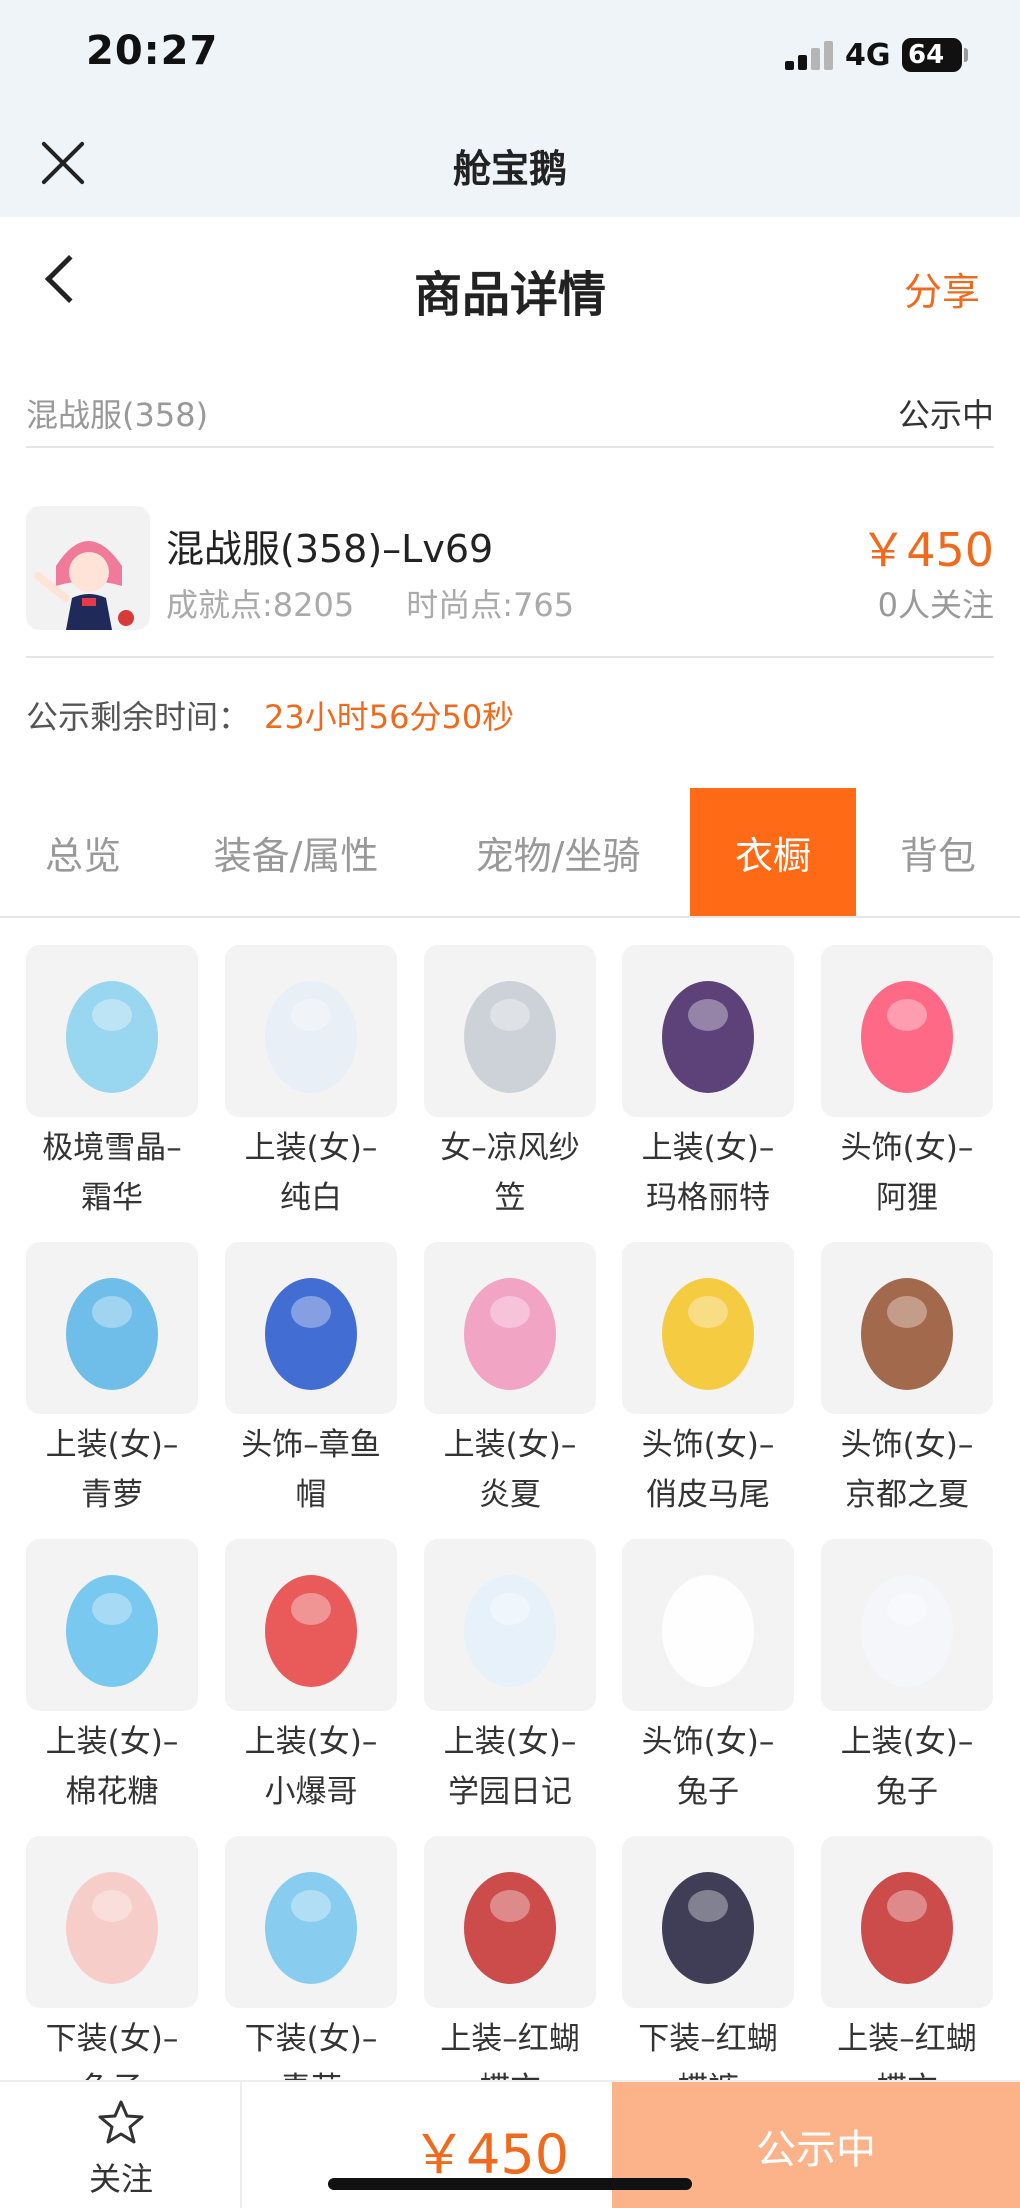 The height and width of the screenshot is (2208, 1020). What do you see at coordinates (115, 2047) in the screenshot?
I see `wardrobe-item-label: 下装(女)– 兔子` at bounding box center [115, 2047].